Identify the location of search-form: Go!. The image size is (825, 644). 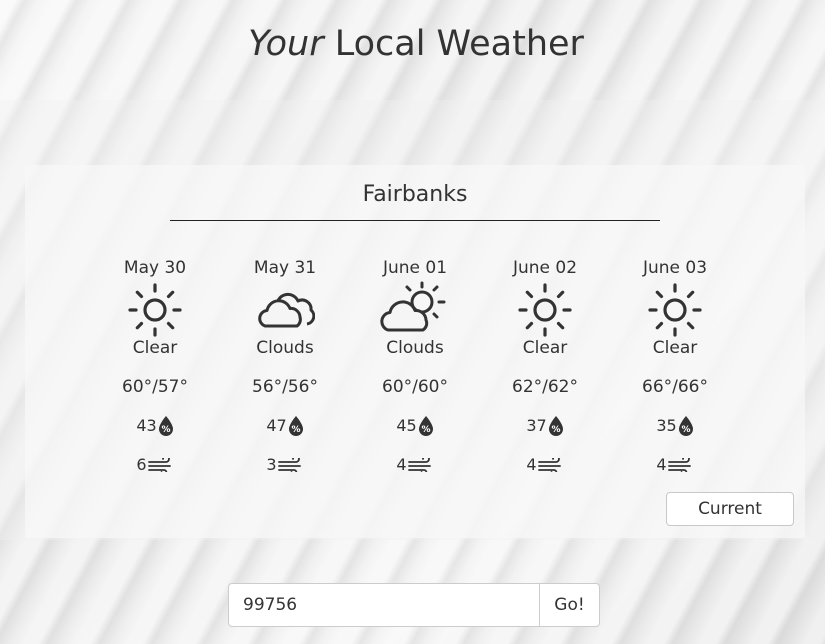
(414, 605).